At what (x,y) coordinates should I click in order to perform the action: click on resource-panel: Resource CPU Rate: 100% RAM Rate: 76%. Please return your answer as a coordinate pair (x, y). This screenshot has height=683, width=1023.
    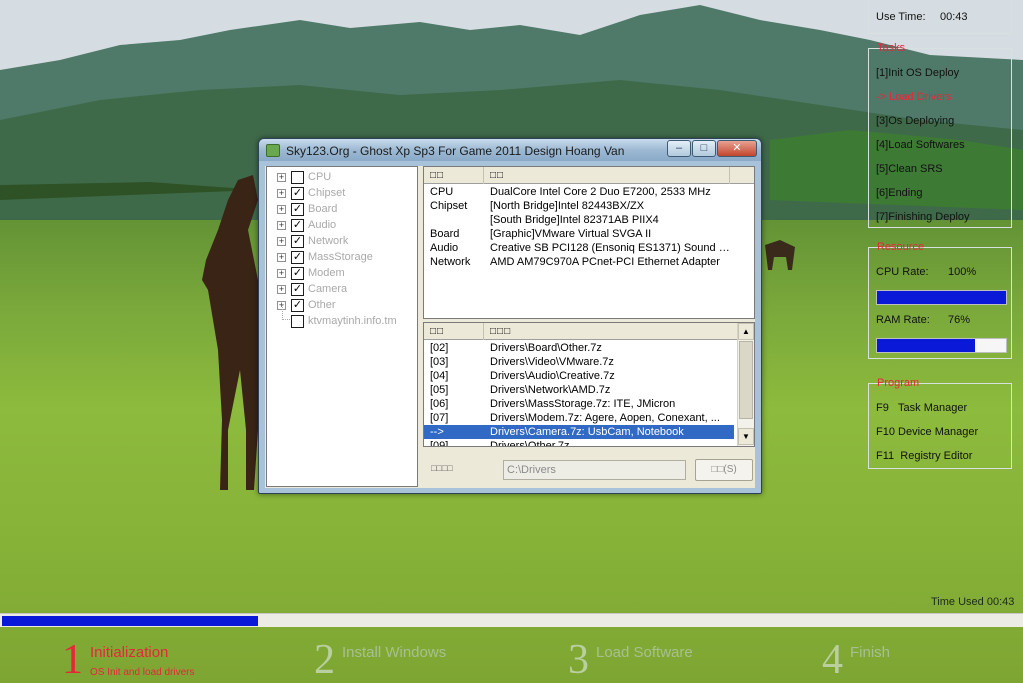
    Looking at the image, I should click on (940, 300).